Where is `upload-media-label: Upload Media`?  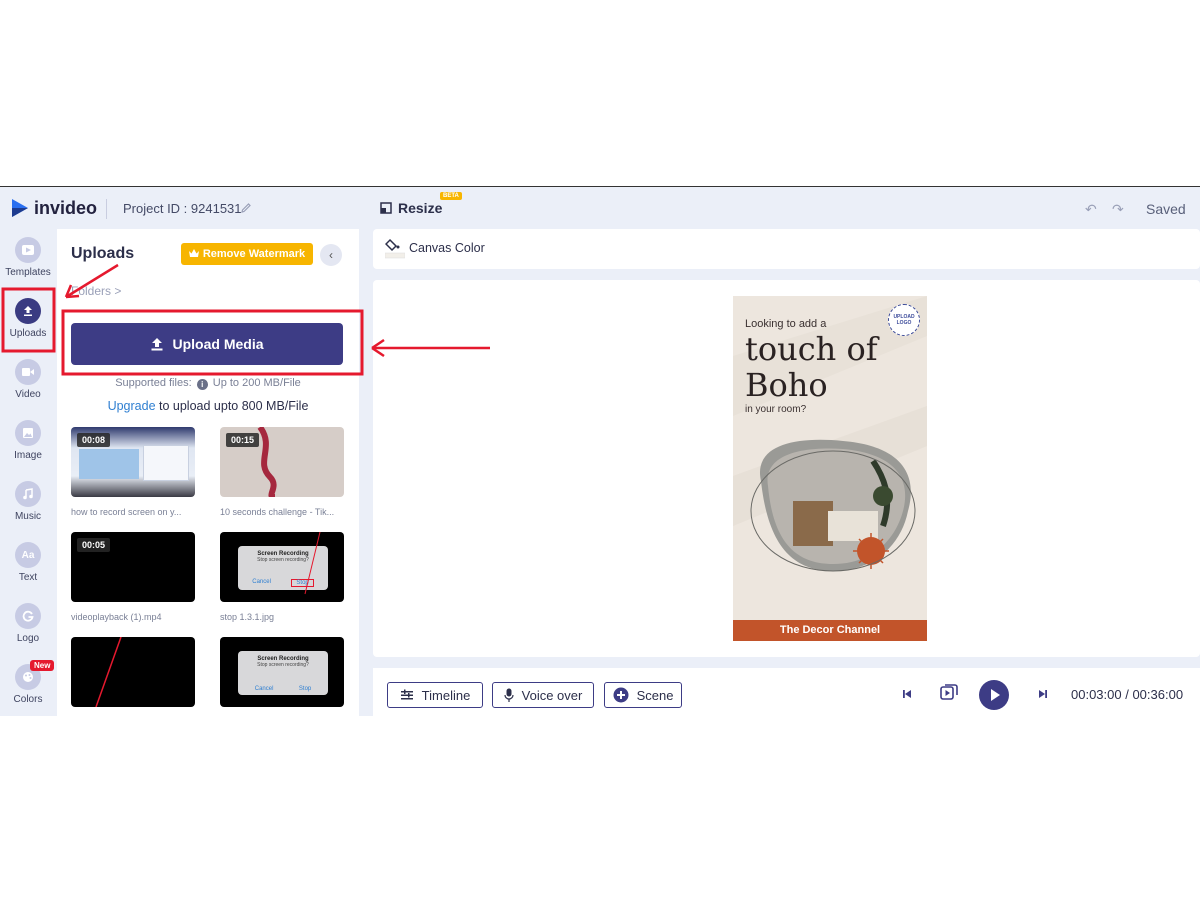
upload-media-label: Upload Media is located at coordinates (218, 344).